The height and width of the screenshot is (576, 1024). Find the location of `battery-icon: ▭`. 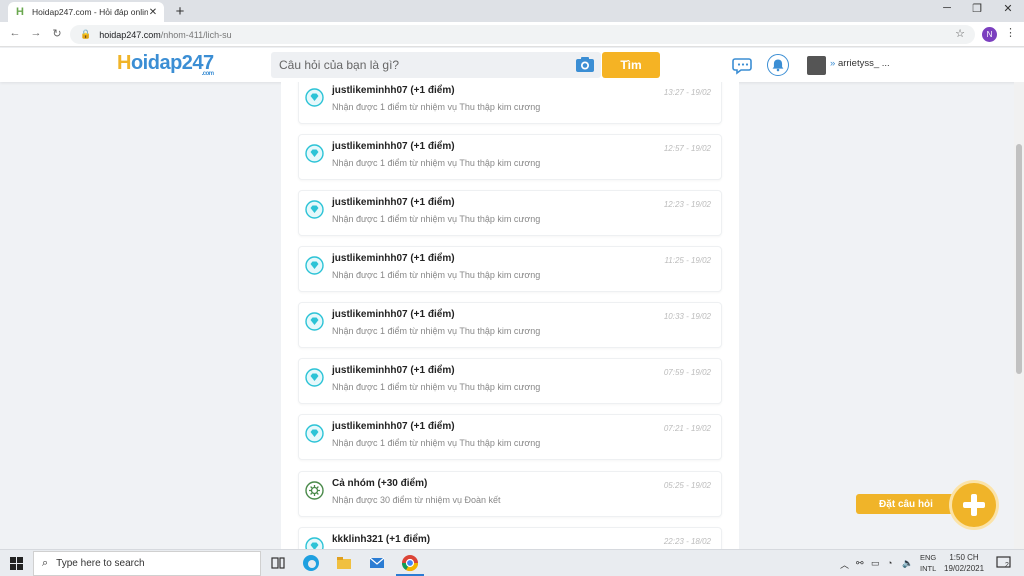

battery-icon: ▭ is located at coordinates (875, 563).